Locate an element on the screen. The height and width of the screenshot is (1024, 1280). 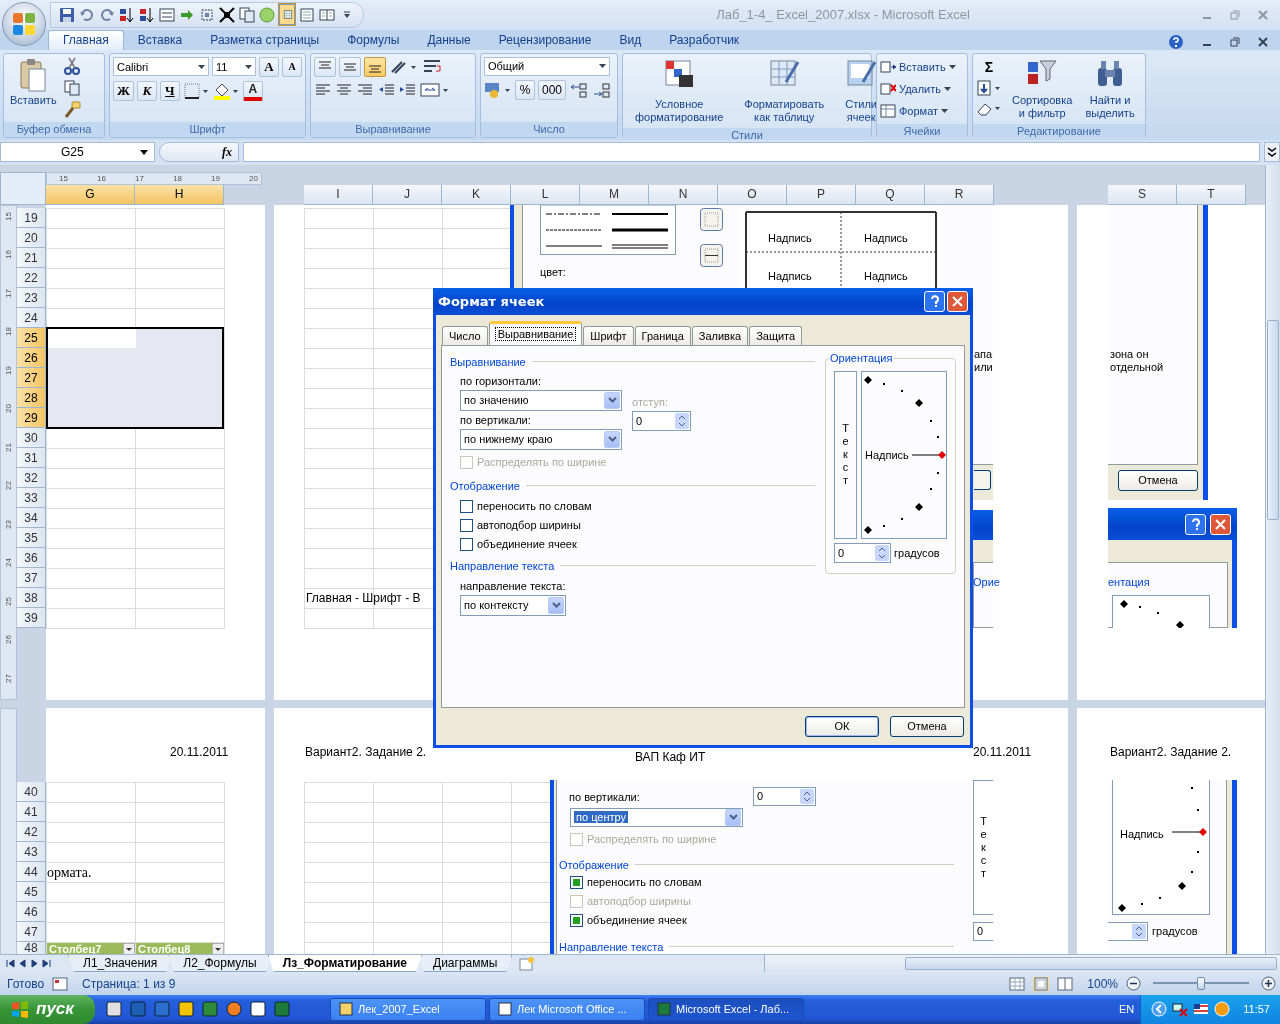
row-header: 37 is located at coordinates (31, 577).